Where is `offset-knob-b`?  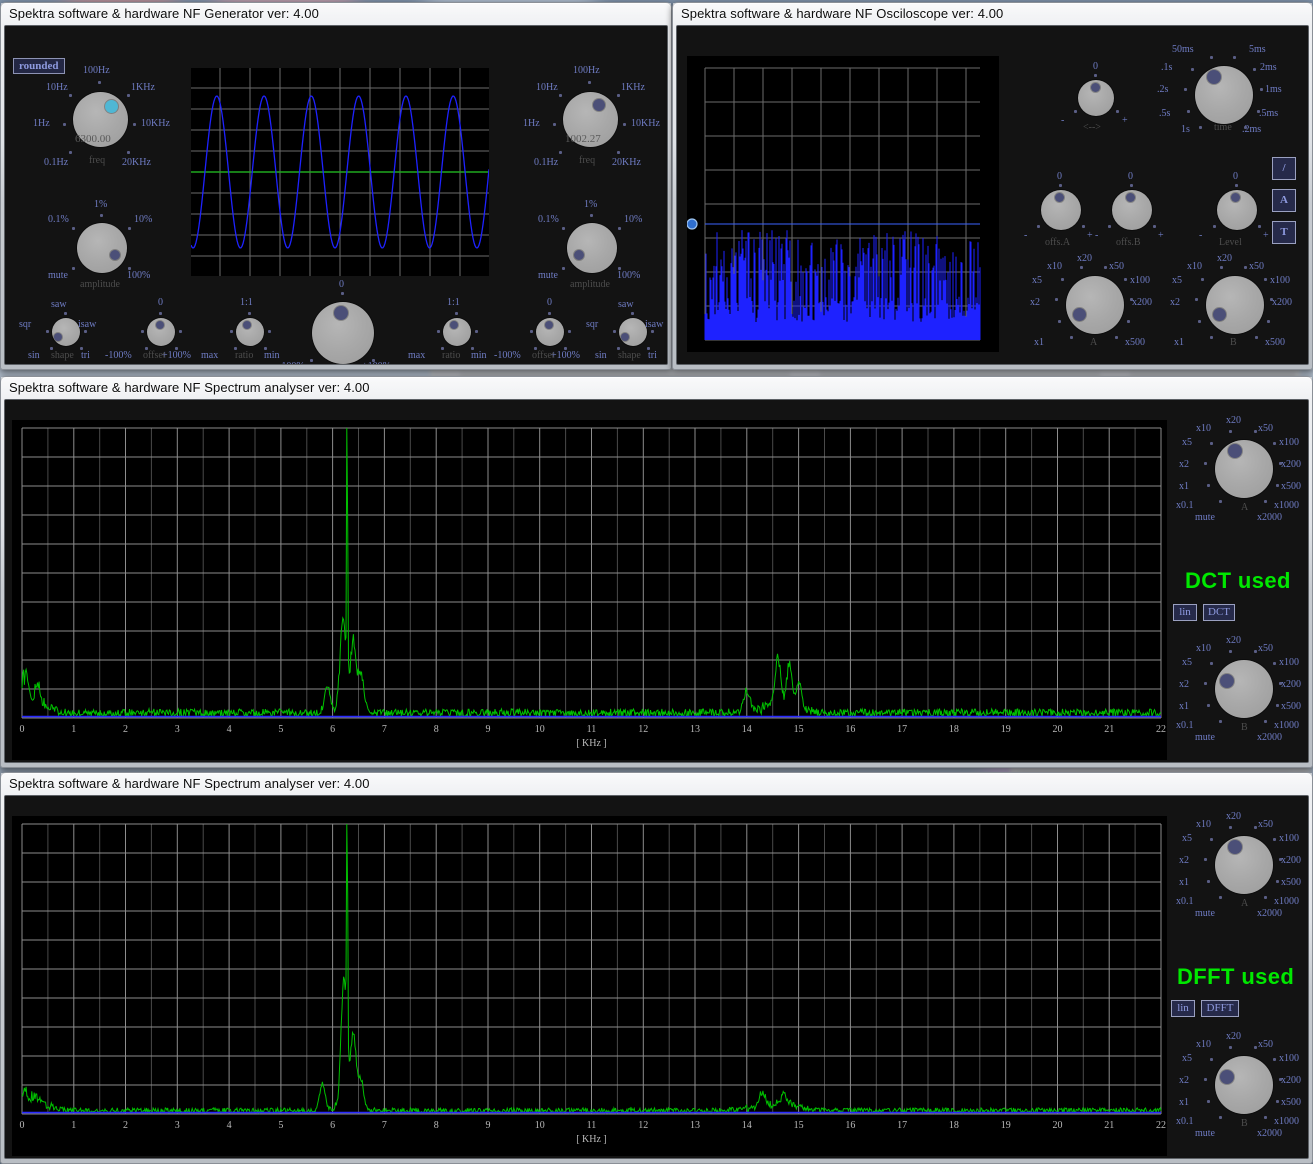 offset-knob-b is located at coordinates (550, 332).